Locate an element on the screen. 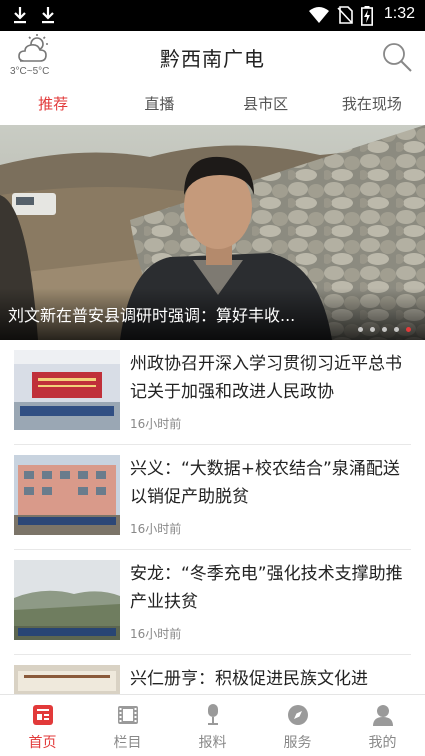 The width and height of the screenshot is (425, 756). nav-label: 报料 is located at coordinates (212, 743).